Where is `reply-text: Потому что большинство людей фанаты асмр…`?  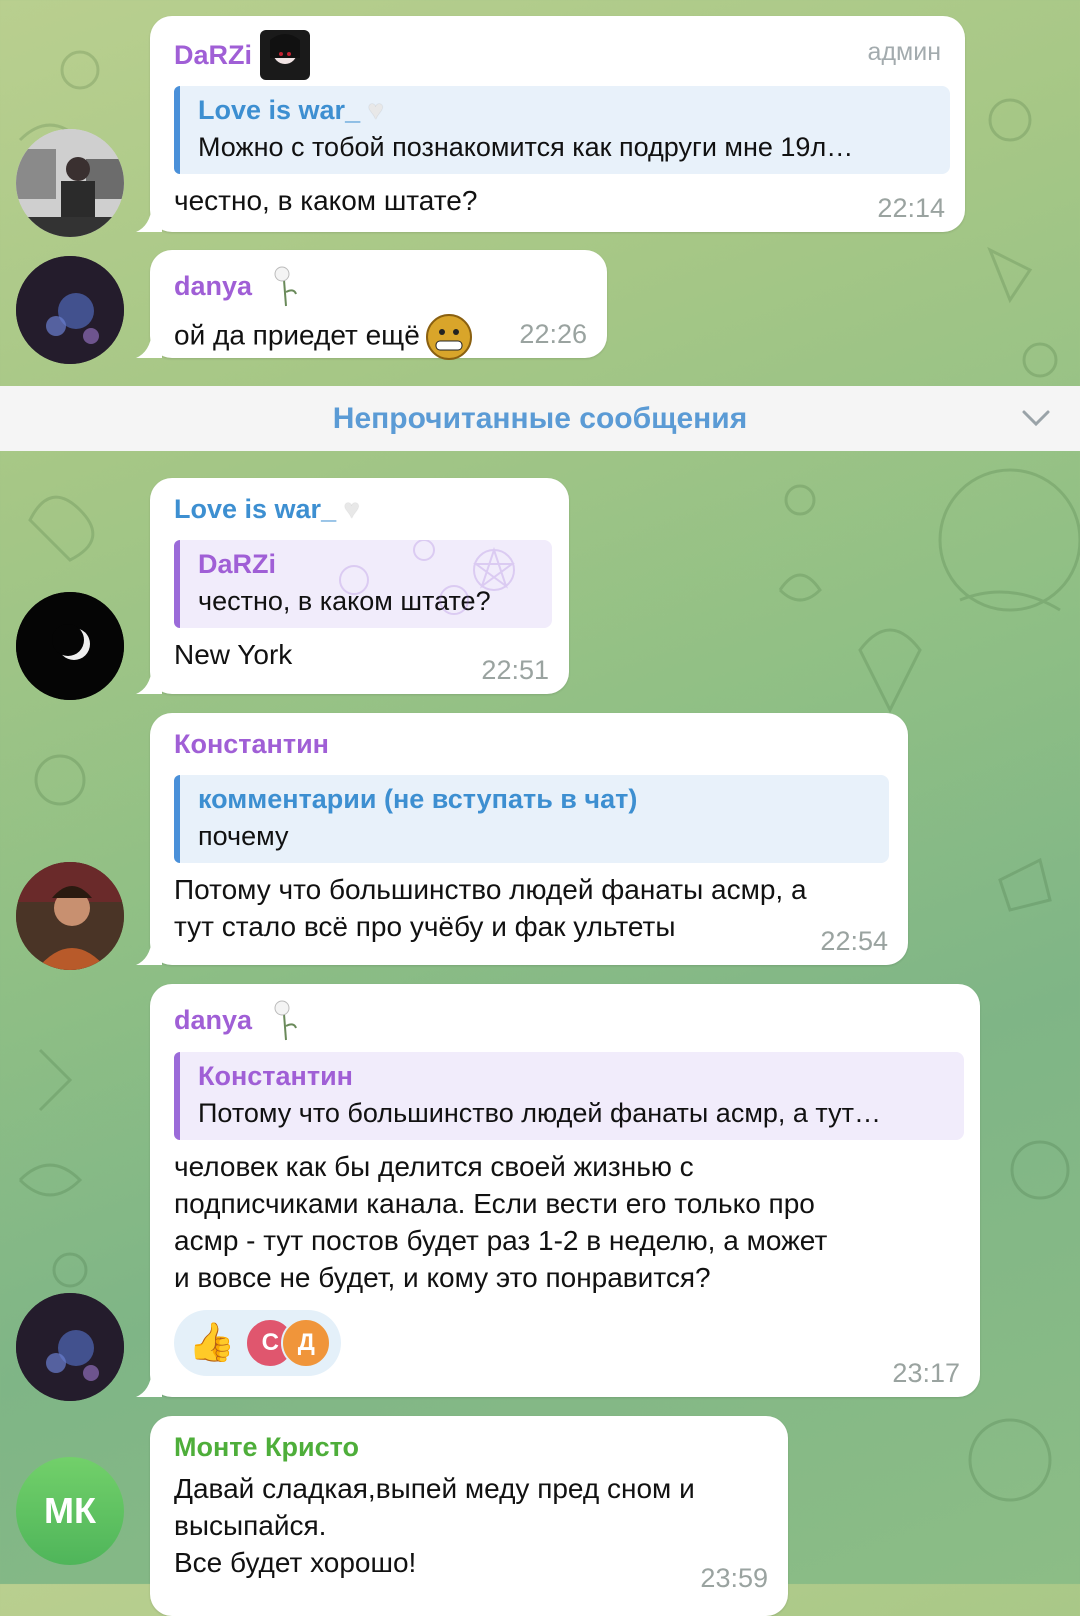
reply-text: Потому что большинство людей фанаты асмр… is located at coordinates (539, 1113).